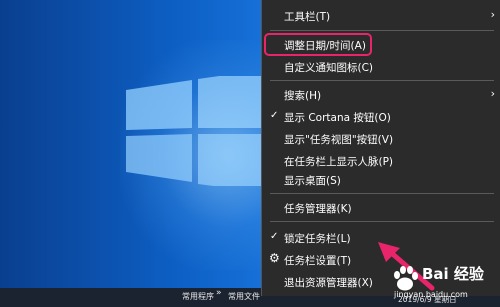  What do you see at coordinates (318, 209) in the screenshot?
I see `menu-item-label: 任务管理器(K)` at bounding box center [318, 209].